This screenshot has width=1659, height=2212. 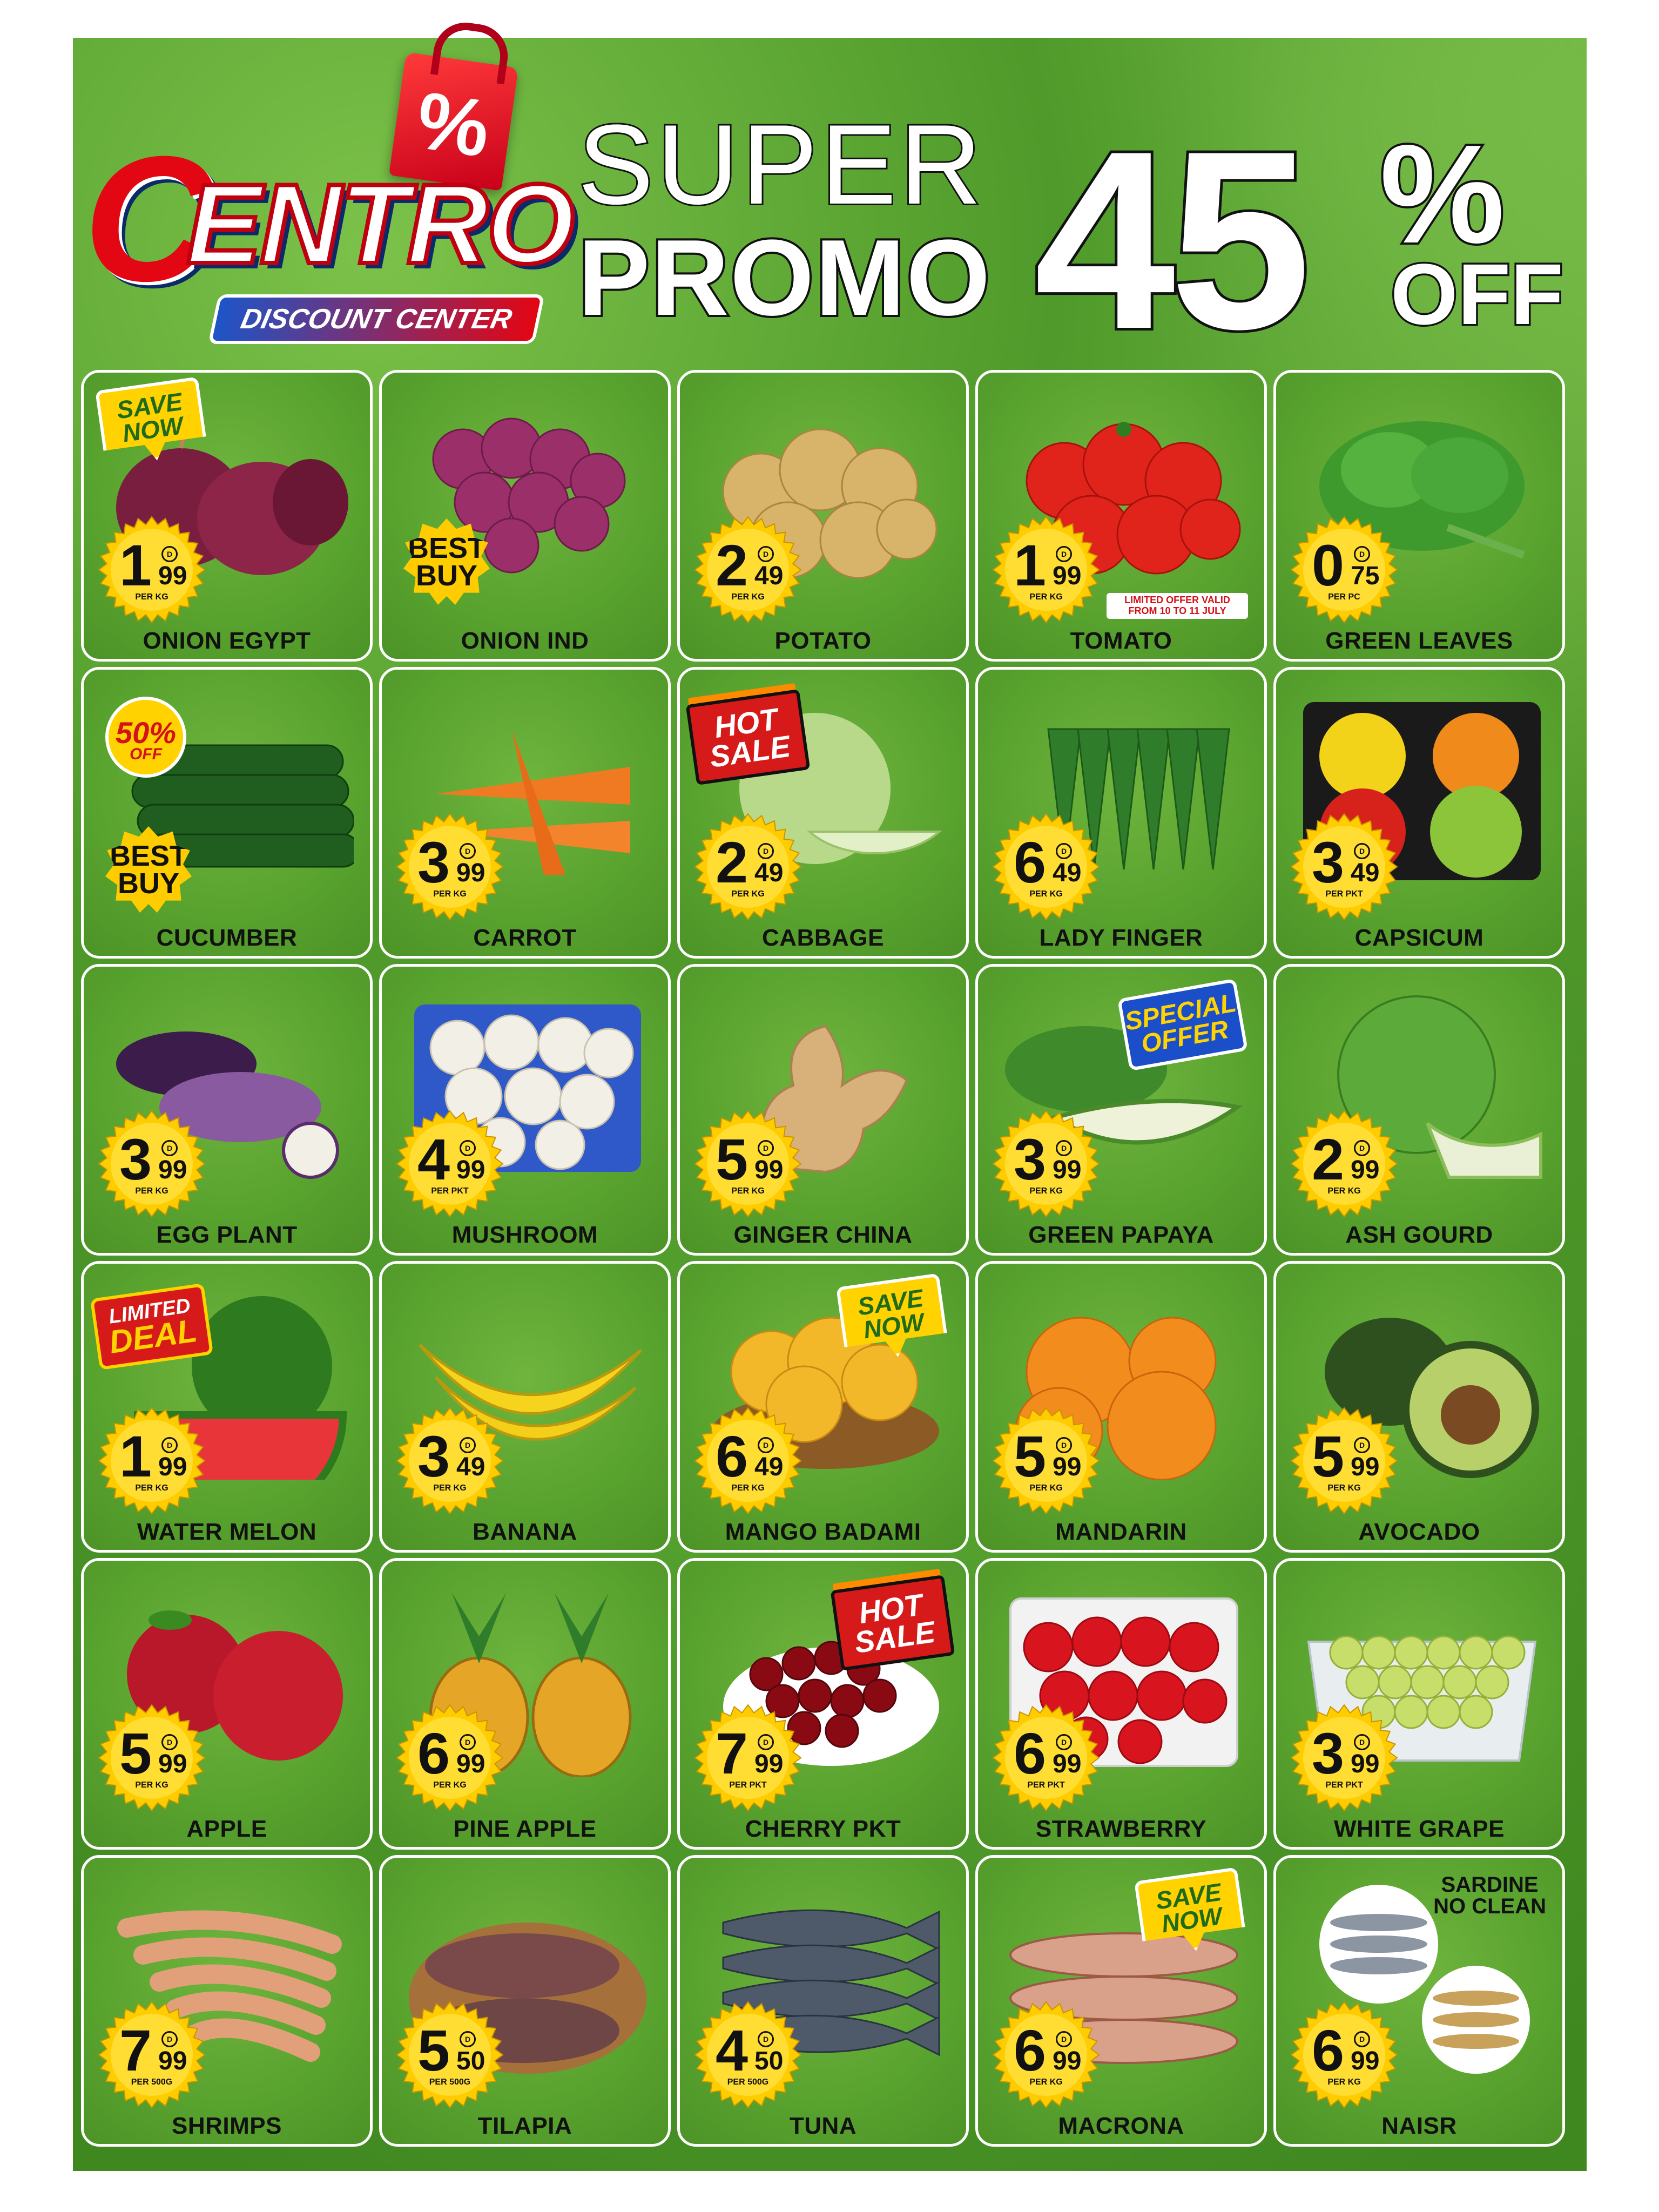 I want to click on price-badge: 4 50 D PER 500G, so click(x=748, y=2055).